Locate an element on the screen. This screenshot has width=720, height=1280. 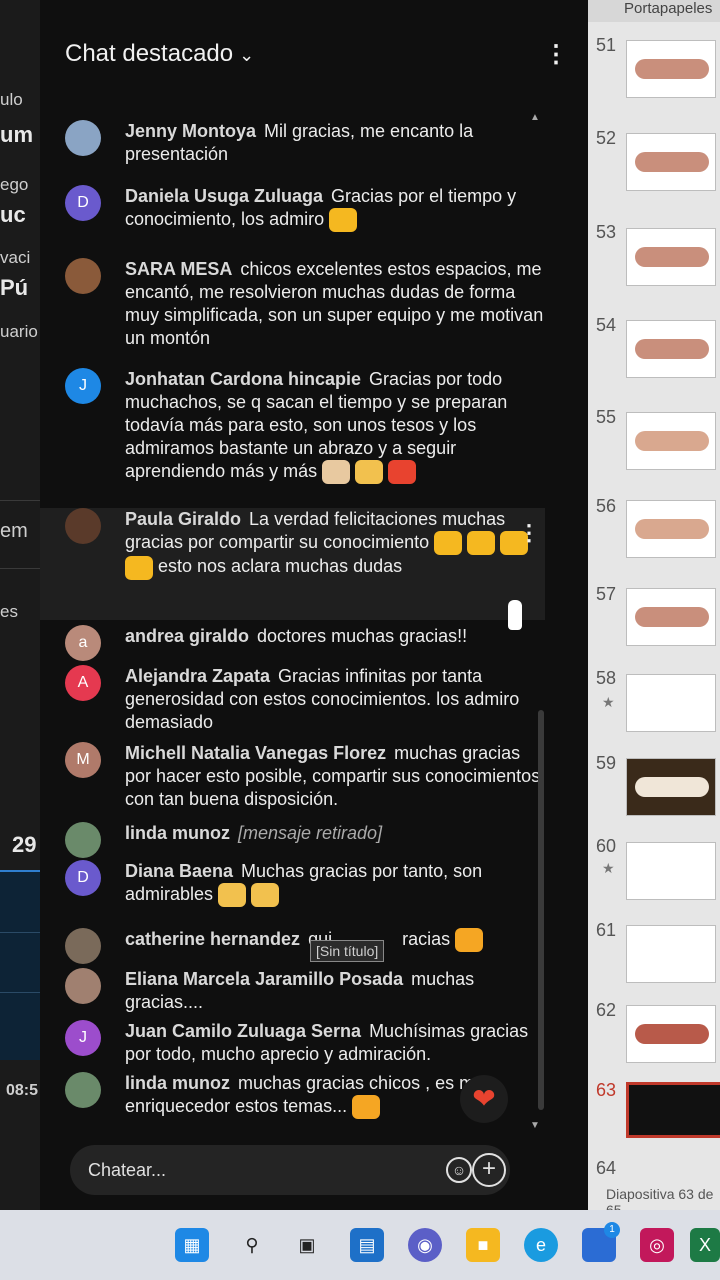
slide-number: 51 is located at coordinates (606, 45).